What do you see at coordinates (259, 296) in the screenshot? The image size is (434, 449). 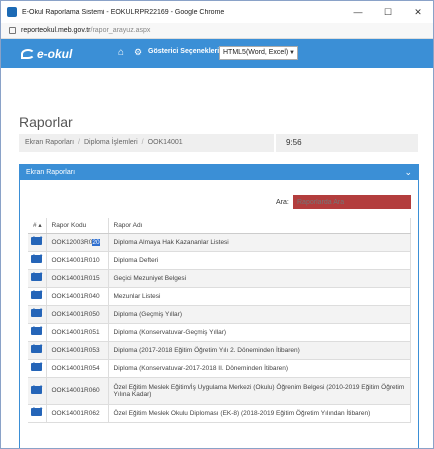 I see `report-name: Mezunlar Listesi` at bounding box center [259, 296].